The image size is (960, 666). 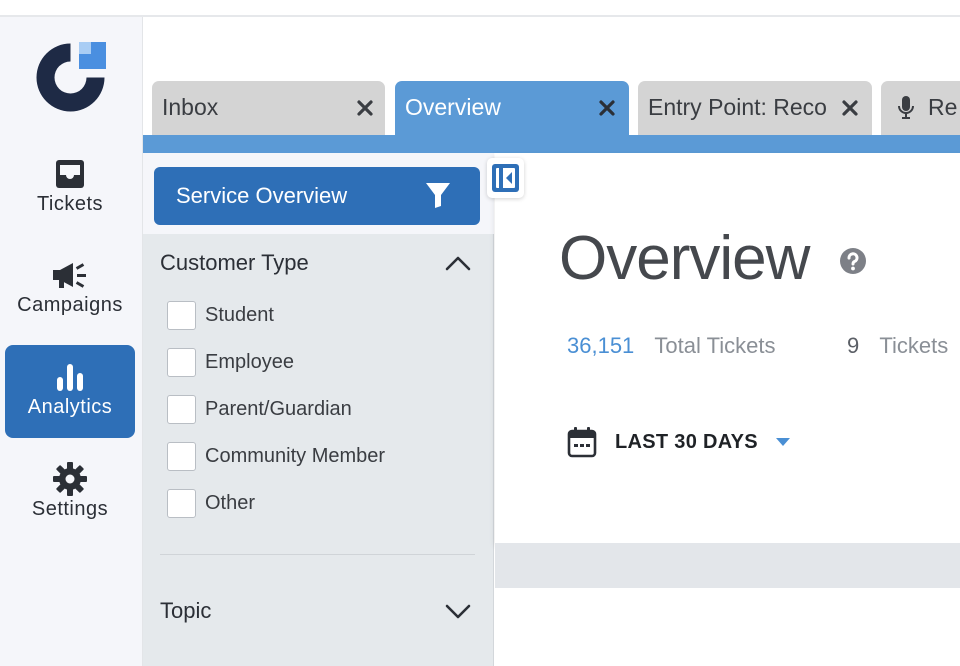 What do you see at coordinates (239, 314) in the screenshot?
I see `option-label: Student` at bounding box center [239, 314].